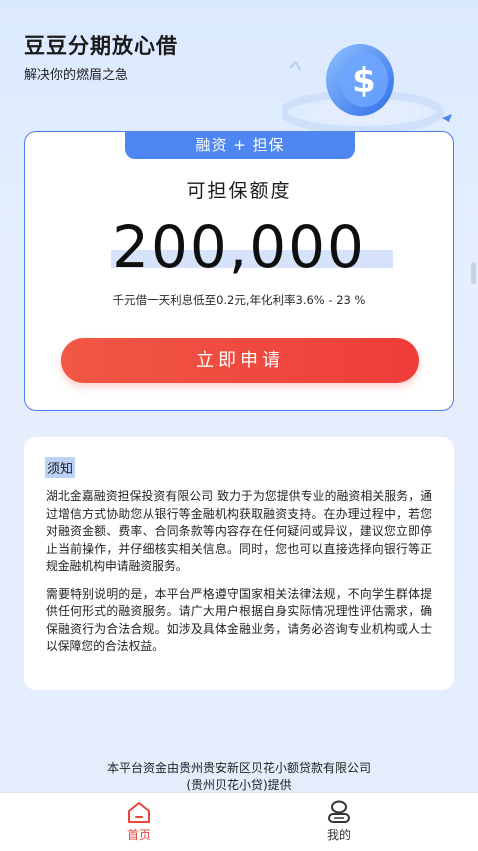  What do you see at coordinates (339, 811) in the screenshot?
I see `user-icon` at bounding box center [339, 811].